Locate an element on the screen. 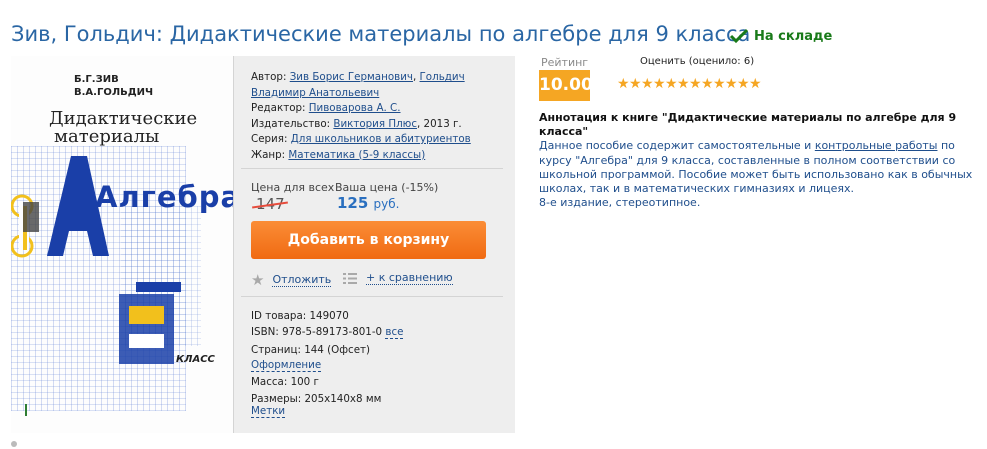 This screenshot has width=987, height=449. series-label: Серия: is located at coordinates (269, 139).